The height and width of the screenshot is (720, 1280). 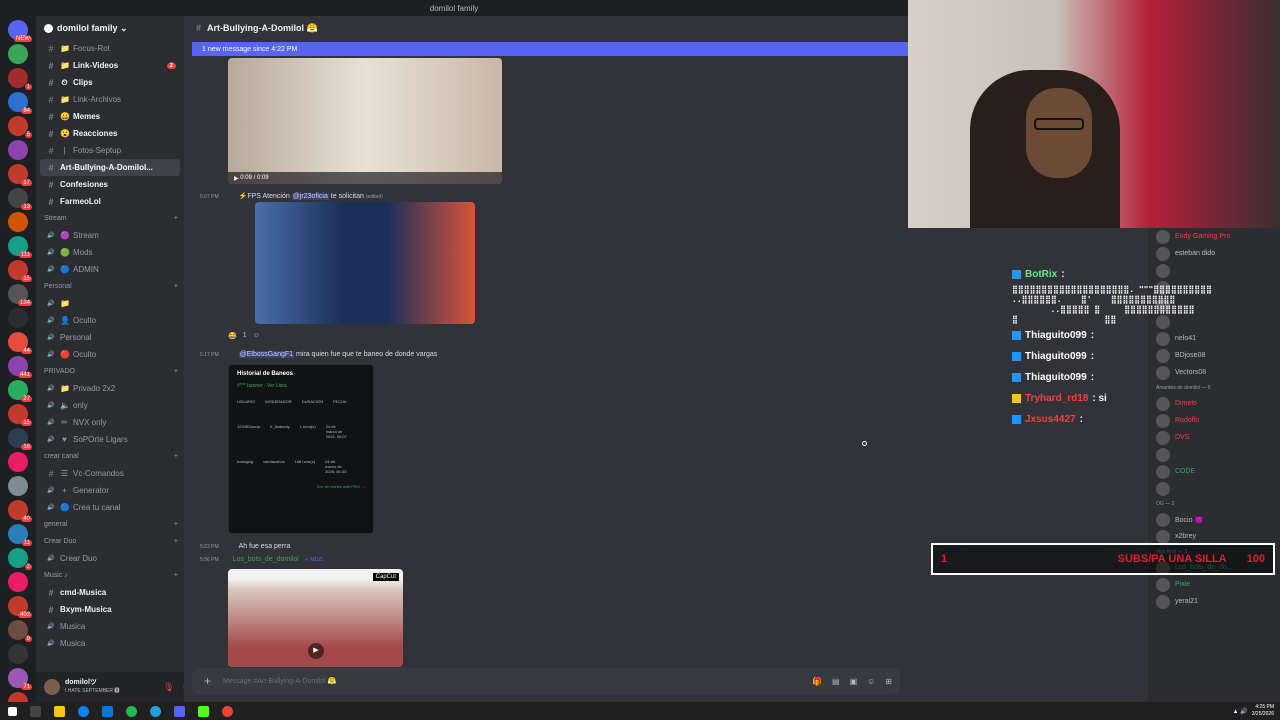 I want to click on channel-item: # 😮 Reacciones, so click(x=110, y=133).